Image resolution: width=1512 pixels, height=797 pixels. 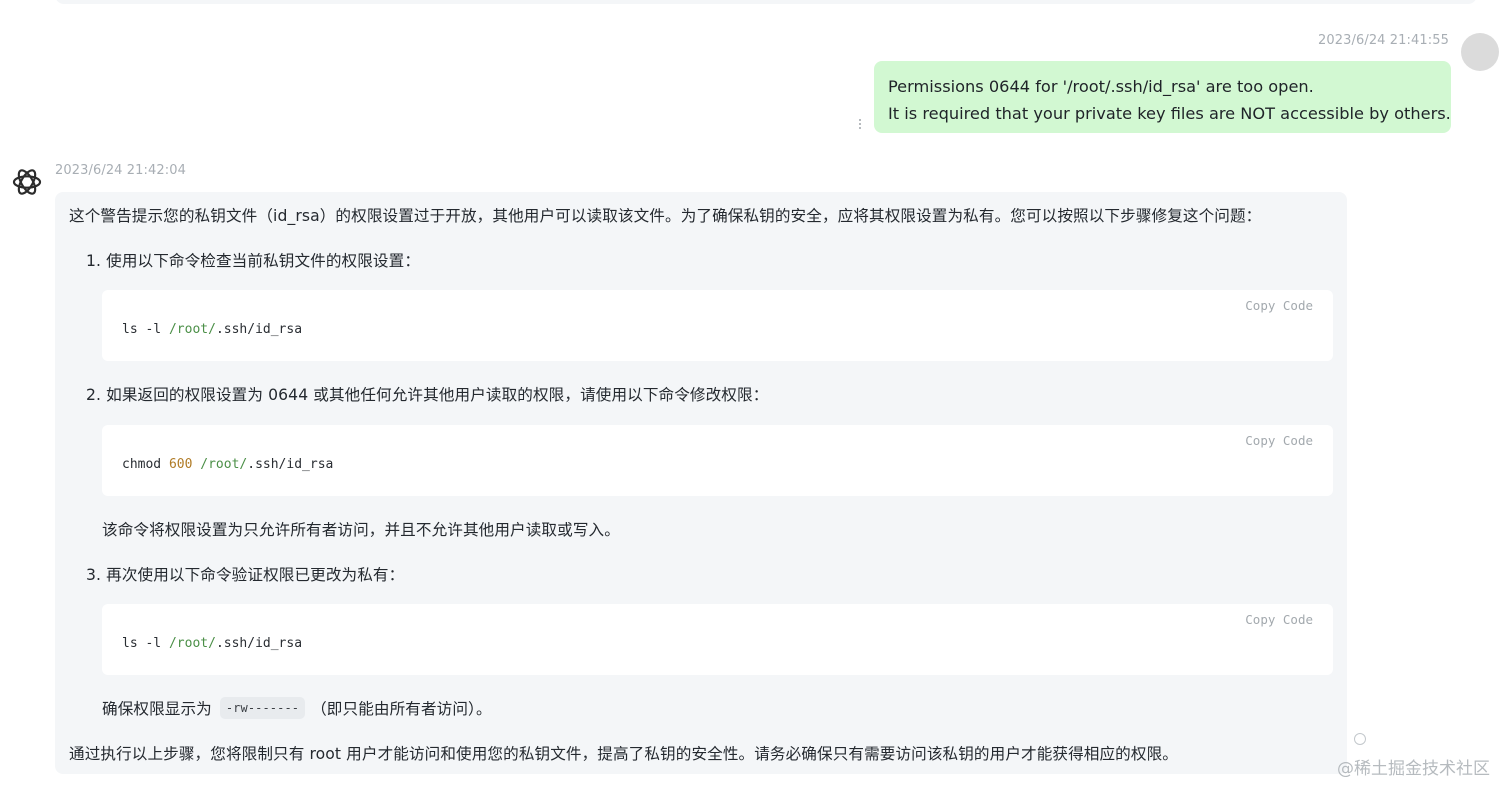 I want to click on user-avatar, so click(x=1480, y=52).